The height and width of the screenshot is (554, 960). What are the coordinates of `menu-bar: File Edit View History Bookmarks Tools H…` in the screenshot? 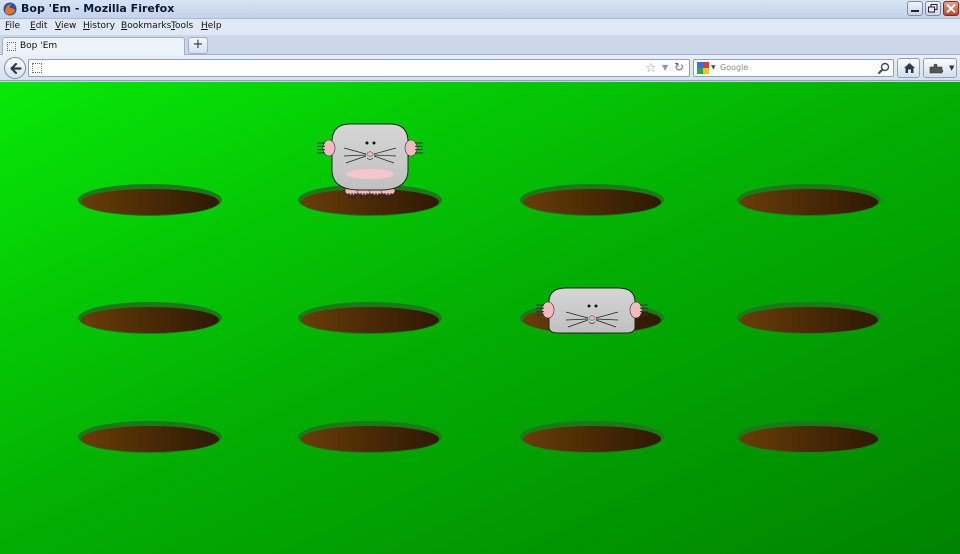 It's located at (480, 27).